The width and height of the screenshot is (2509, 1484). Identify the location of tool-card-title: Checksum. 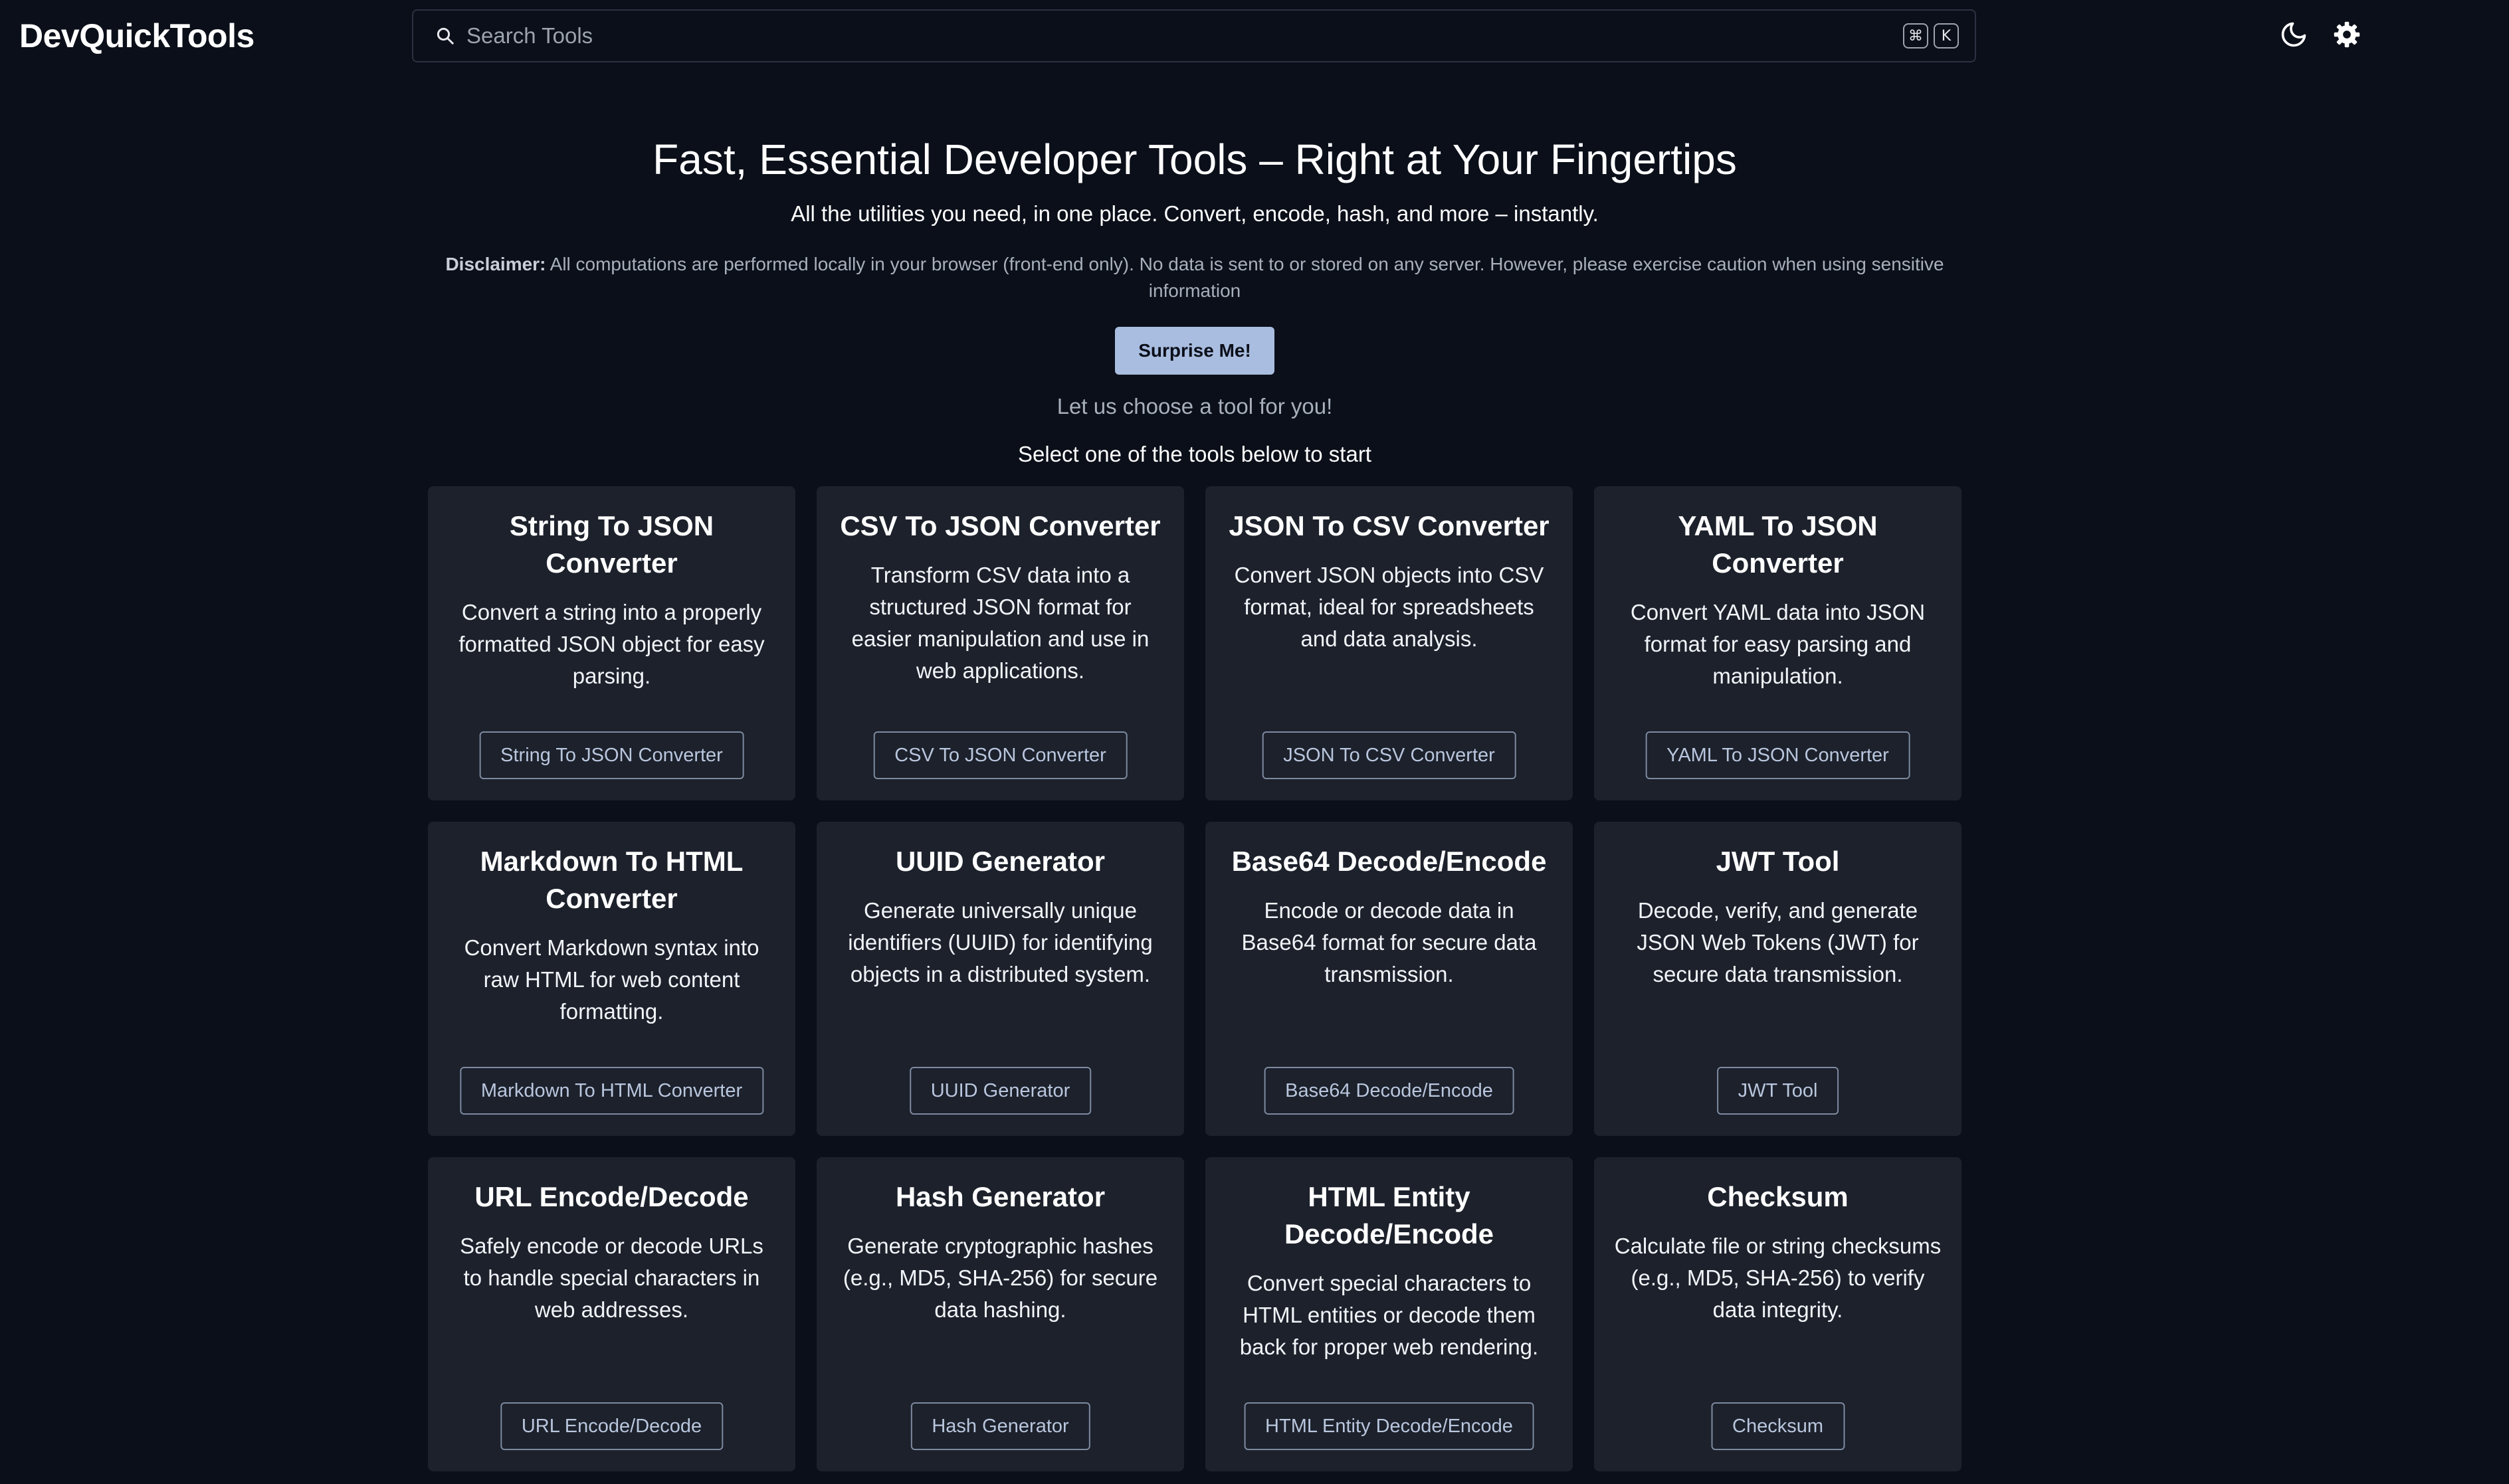
(1778, 1197).